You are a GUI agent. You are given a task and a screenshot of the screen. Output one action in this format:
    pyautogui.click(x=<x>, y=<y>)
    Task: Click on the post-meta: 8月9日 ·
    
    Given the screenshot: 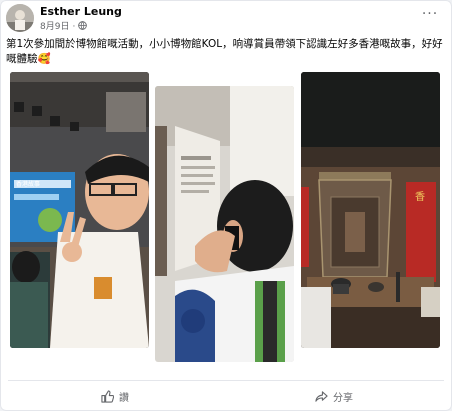 What is the action you would take?
    pyautogui.click(x=64, y=25)
    